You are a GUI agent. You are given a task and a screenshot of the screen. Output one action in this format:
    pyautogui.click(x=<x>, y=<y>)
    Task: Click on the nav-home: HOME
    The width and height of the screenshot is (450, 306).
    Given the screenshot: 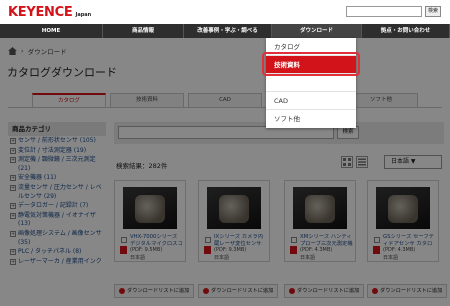 What is the action you would take?
    pyautogui.click(x=51, y=31)
    